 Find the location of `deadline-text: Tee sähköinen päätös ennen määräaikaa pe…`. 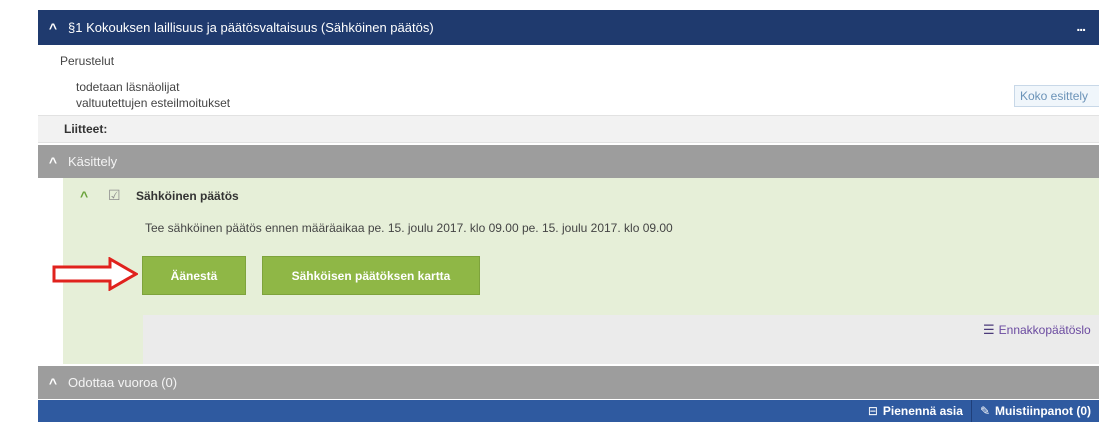

deadline-text: Tee sähköinen päätös ennen määräaikaa pe… is located at coordinates (409, 228).